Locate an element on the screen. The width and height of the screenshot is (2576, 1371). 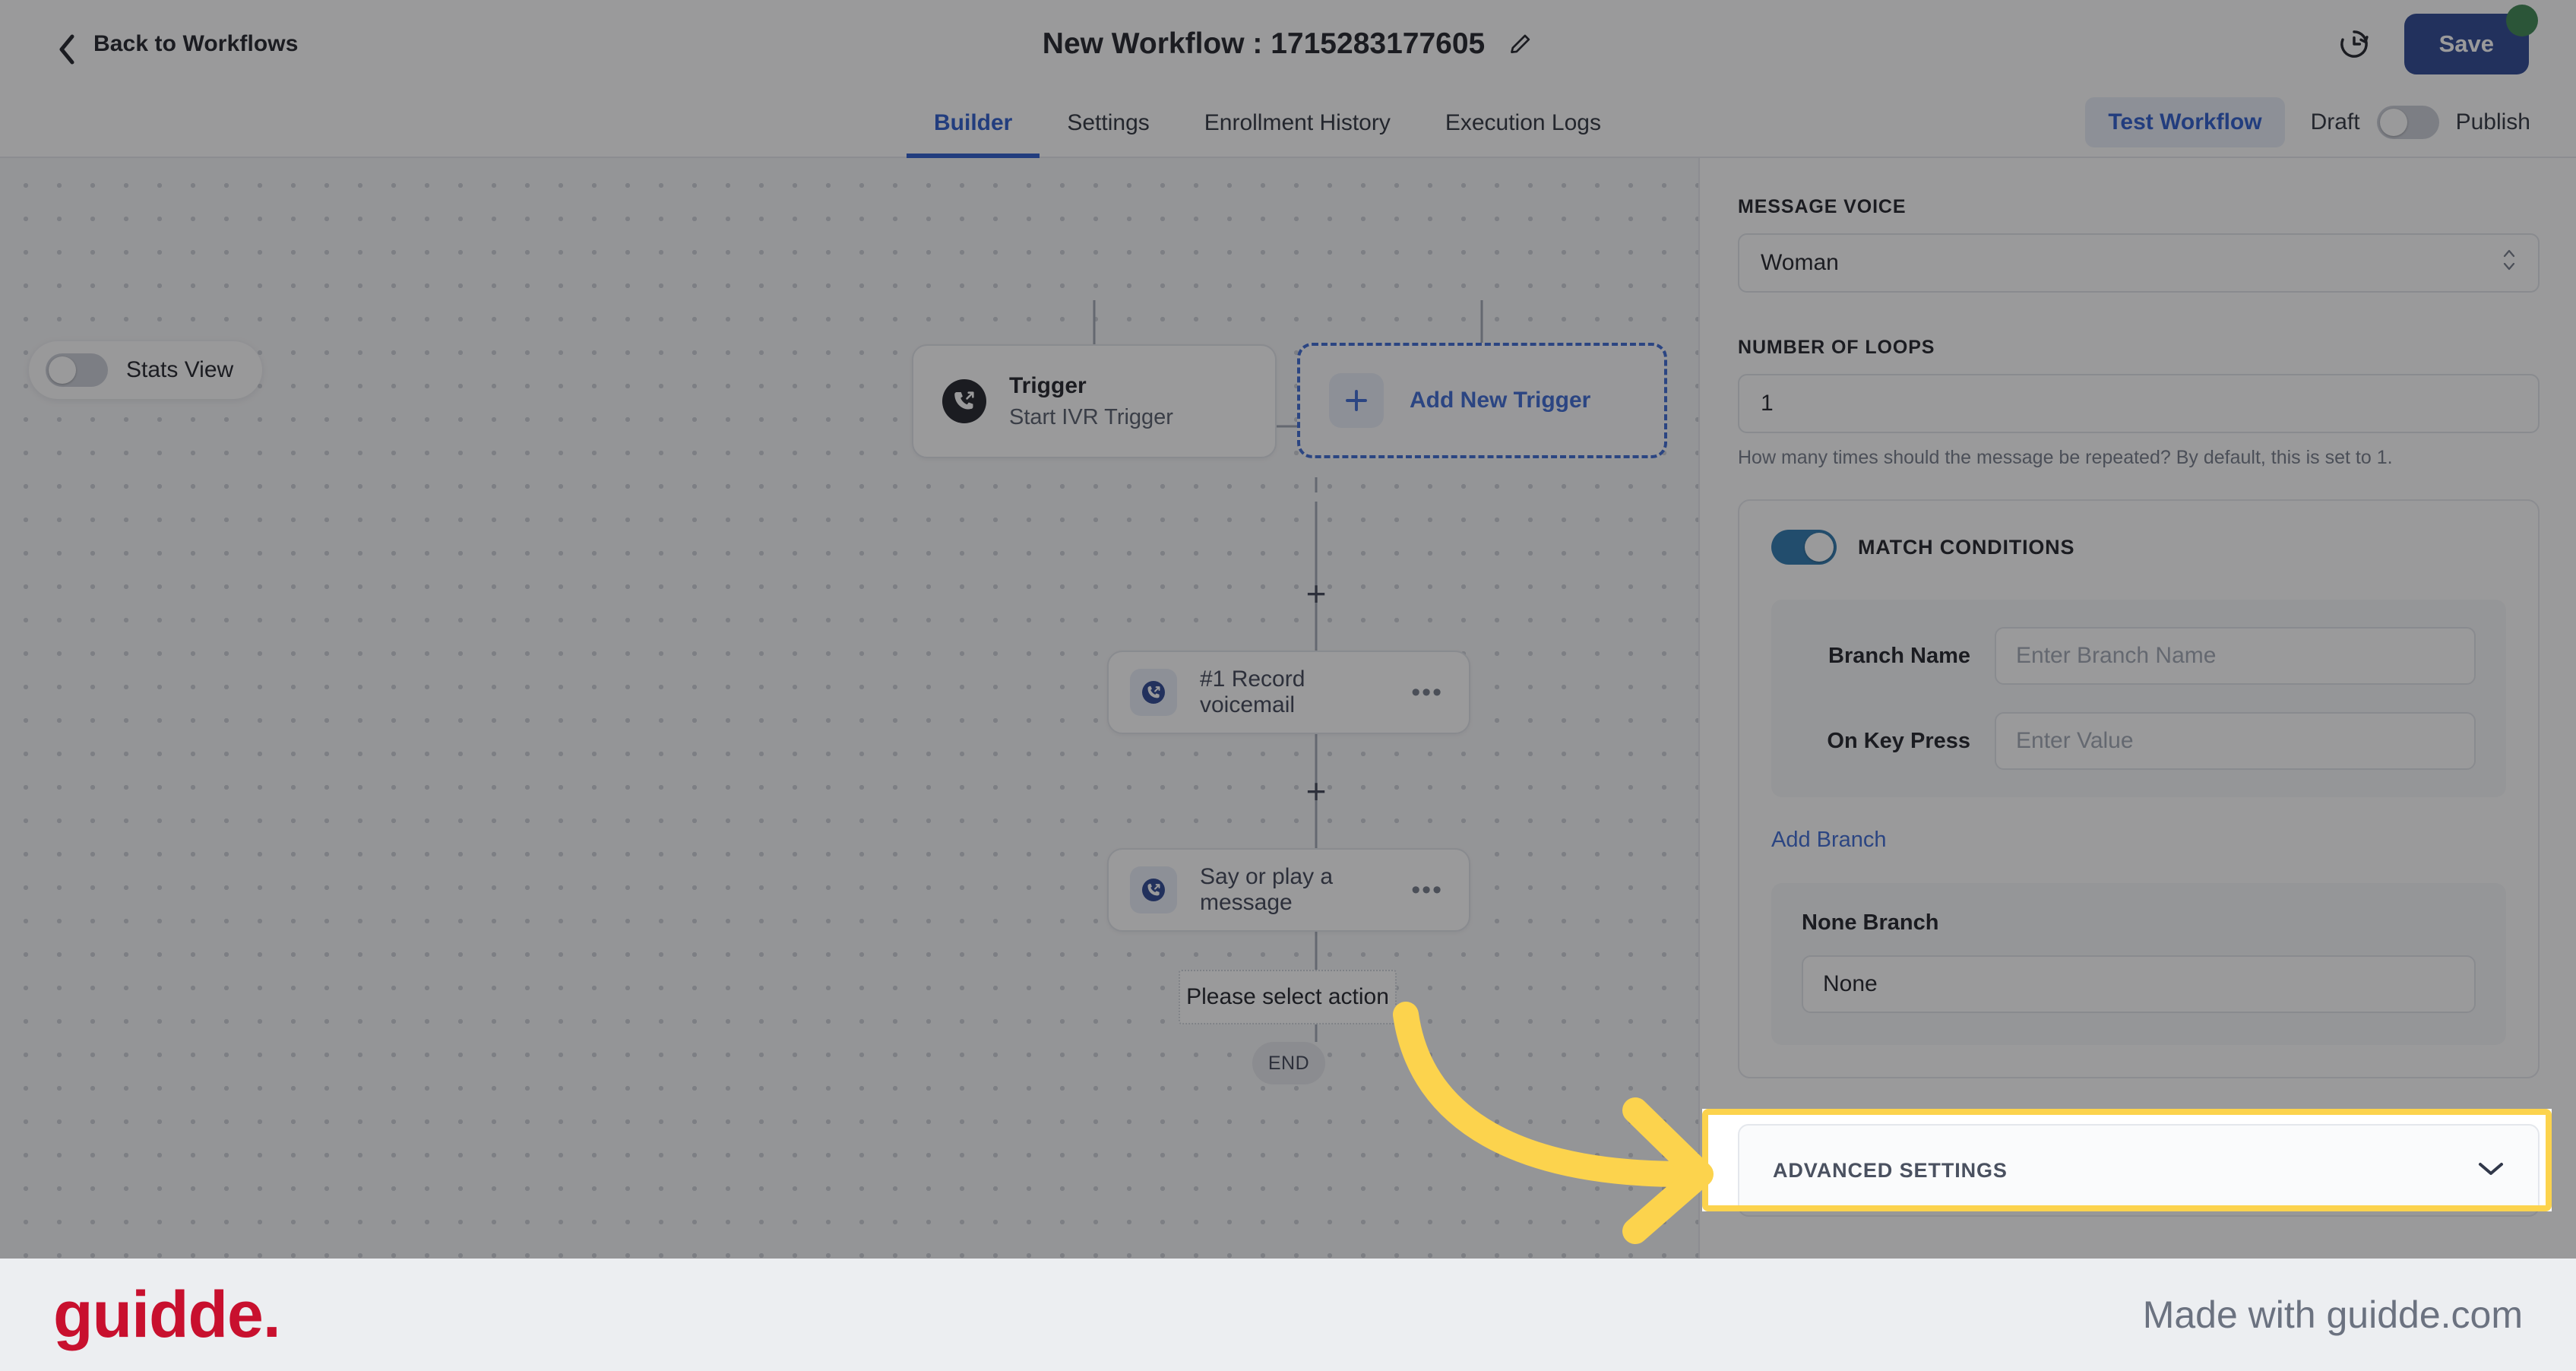
publish-toggle is located at coordinates (2407, 122).